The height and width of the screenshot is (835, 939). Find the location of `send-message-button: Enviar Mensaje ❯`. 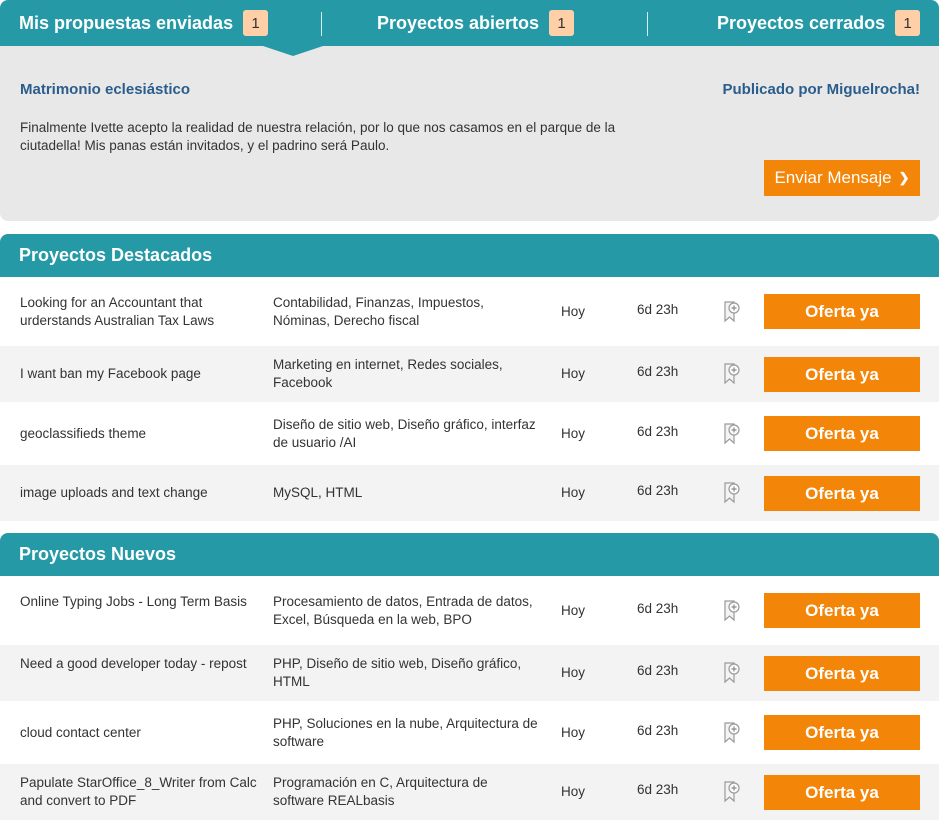

send-message-button: Enviar Mensaje ❯ is located at coordinates (842, 178).